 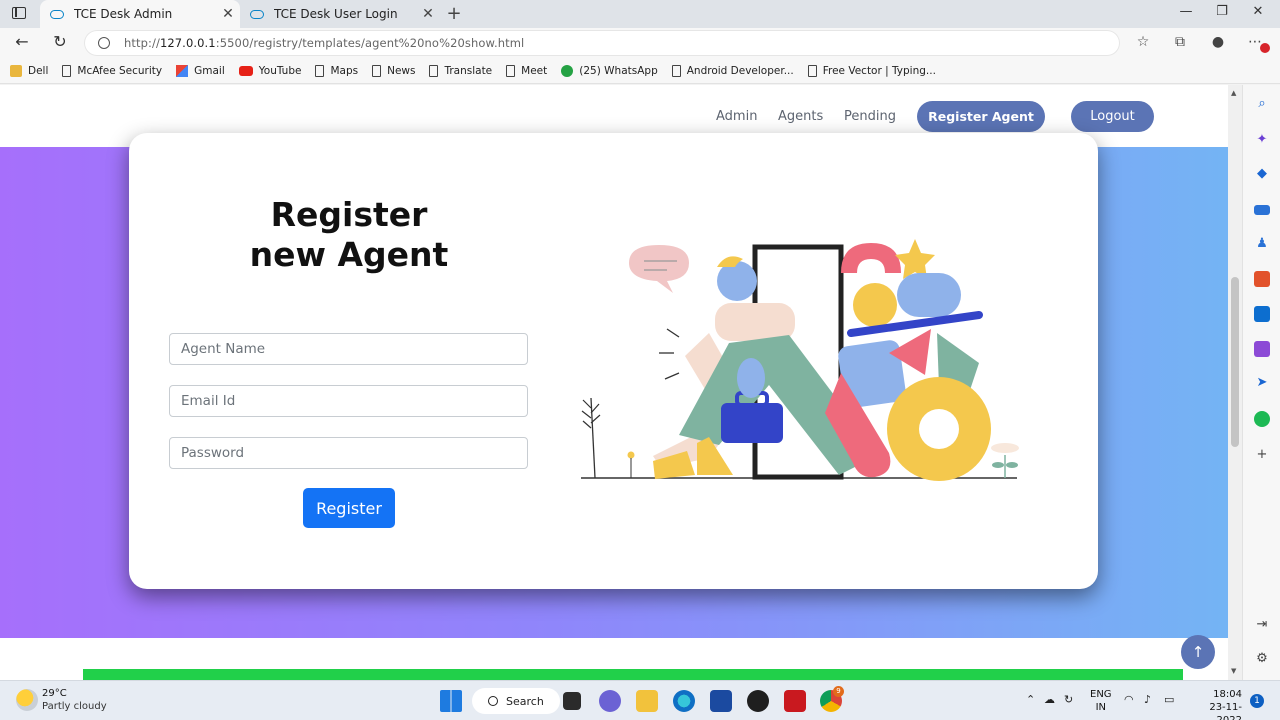 What do you see at coordinates (1222, 11) in the screenshot?
I see `maximize-icon: ❐` at bounding box center [1222, 11].